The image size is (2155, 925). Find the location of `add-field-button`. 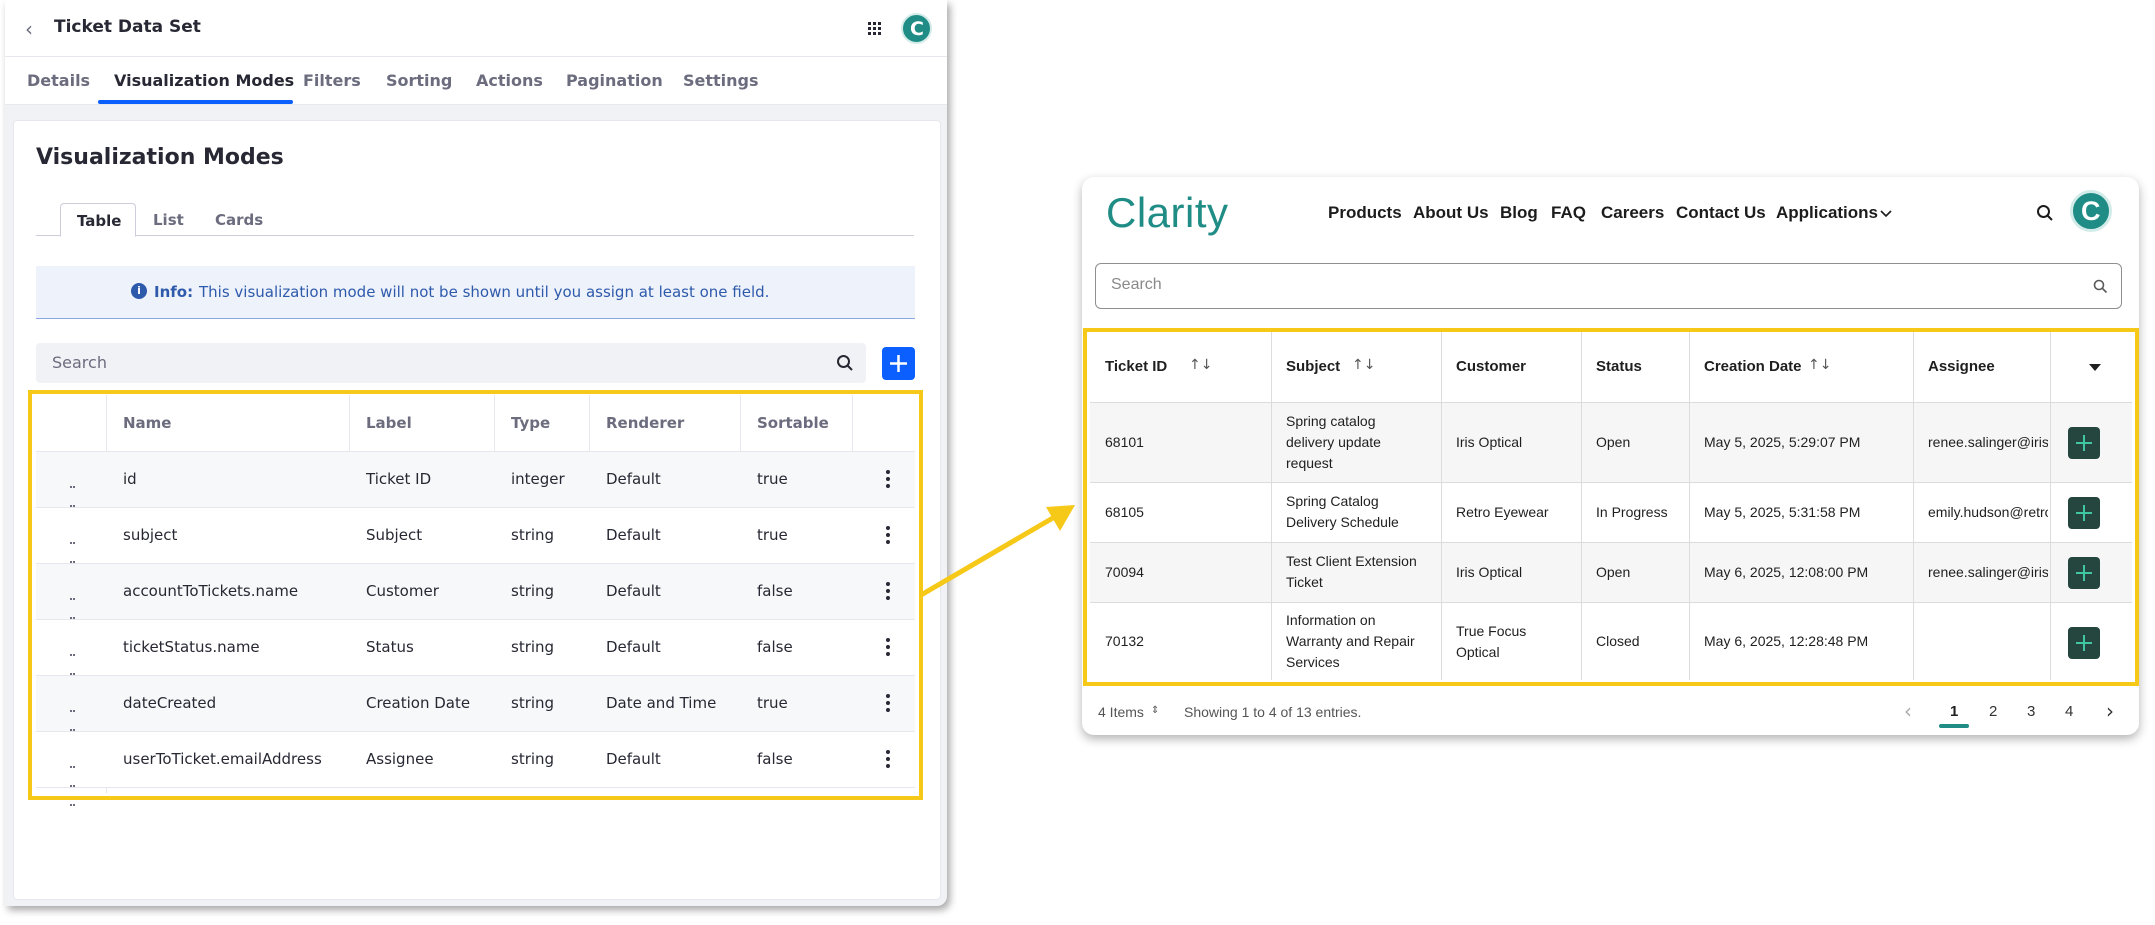

add-field-button is located at coordinates (898, 363).